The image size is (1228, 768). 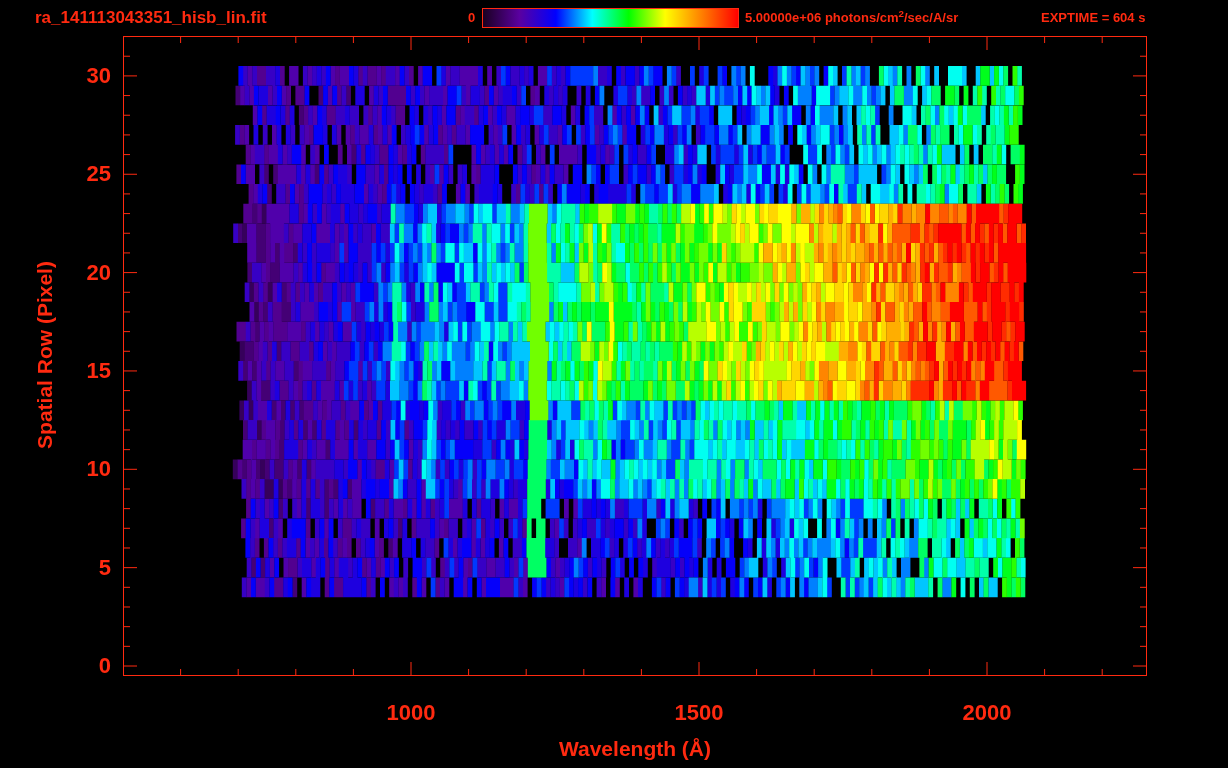 I want to click on y-tick-label: 25, so click(x=98, y=174).